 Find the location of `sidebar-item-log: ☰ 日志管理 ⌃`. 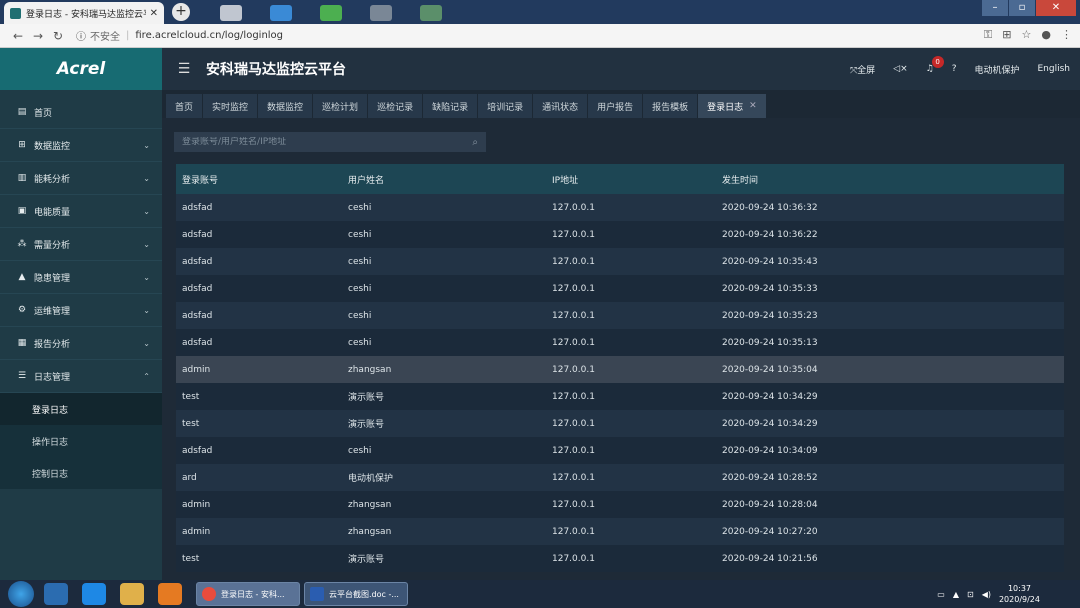

sidebar-item-log: ☰ 日志管理 ⌃ is located at coordinates (81, 376).